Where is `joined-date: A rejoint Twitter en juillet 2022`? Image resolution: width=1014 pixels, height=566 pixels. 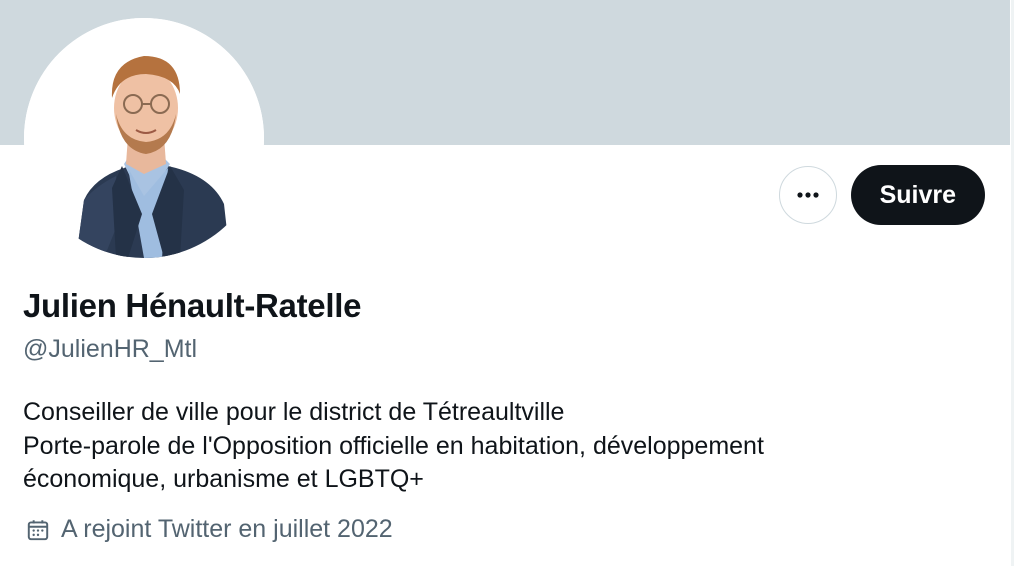 joined-date: A rejoint Twitter en juillet 2022 is located at coordinates (209, 529).